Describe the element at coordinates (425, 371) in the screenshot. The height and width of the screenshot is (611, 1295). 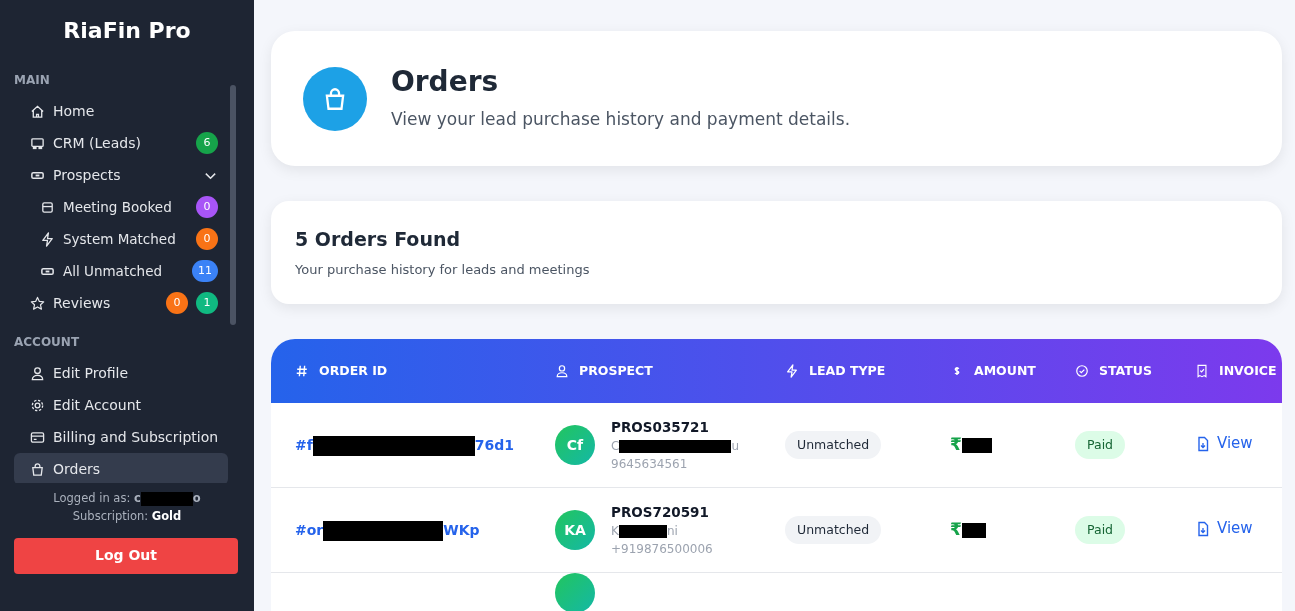
I see `column-header: ORDER ID` at that location.